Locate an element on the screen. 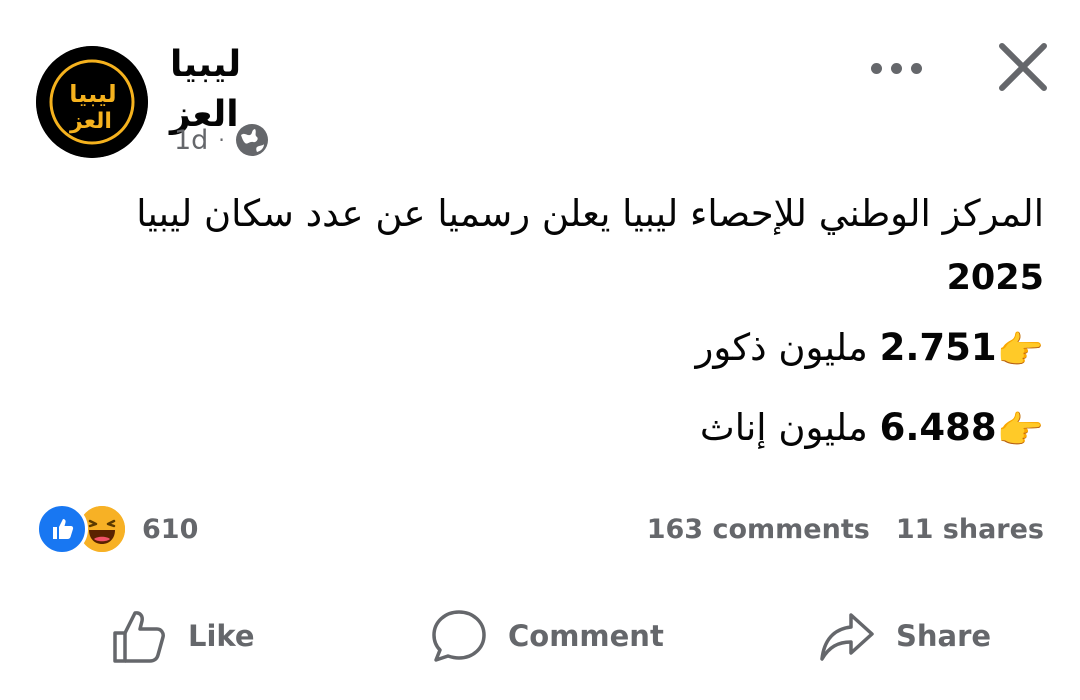 The width and height of the screenshot is (1080, 700). comment-button: Comment is located at coordinates (547, 636).